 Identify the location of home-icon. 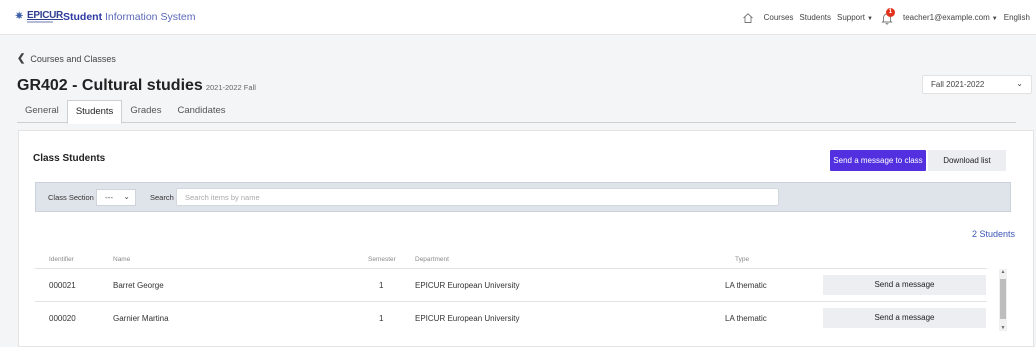
(748, 18).